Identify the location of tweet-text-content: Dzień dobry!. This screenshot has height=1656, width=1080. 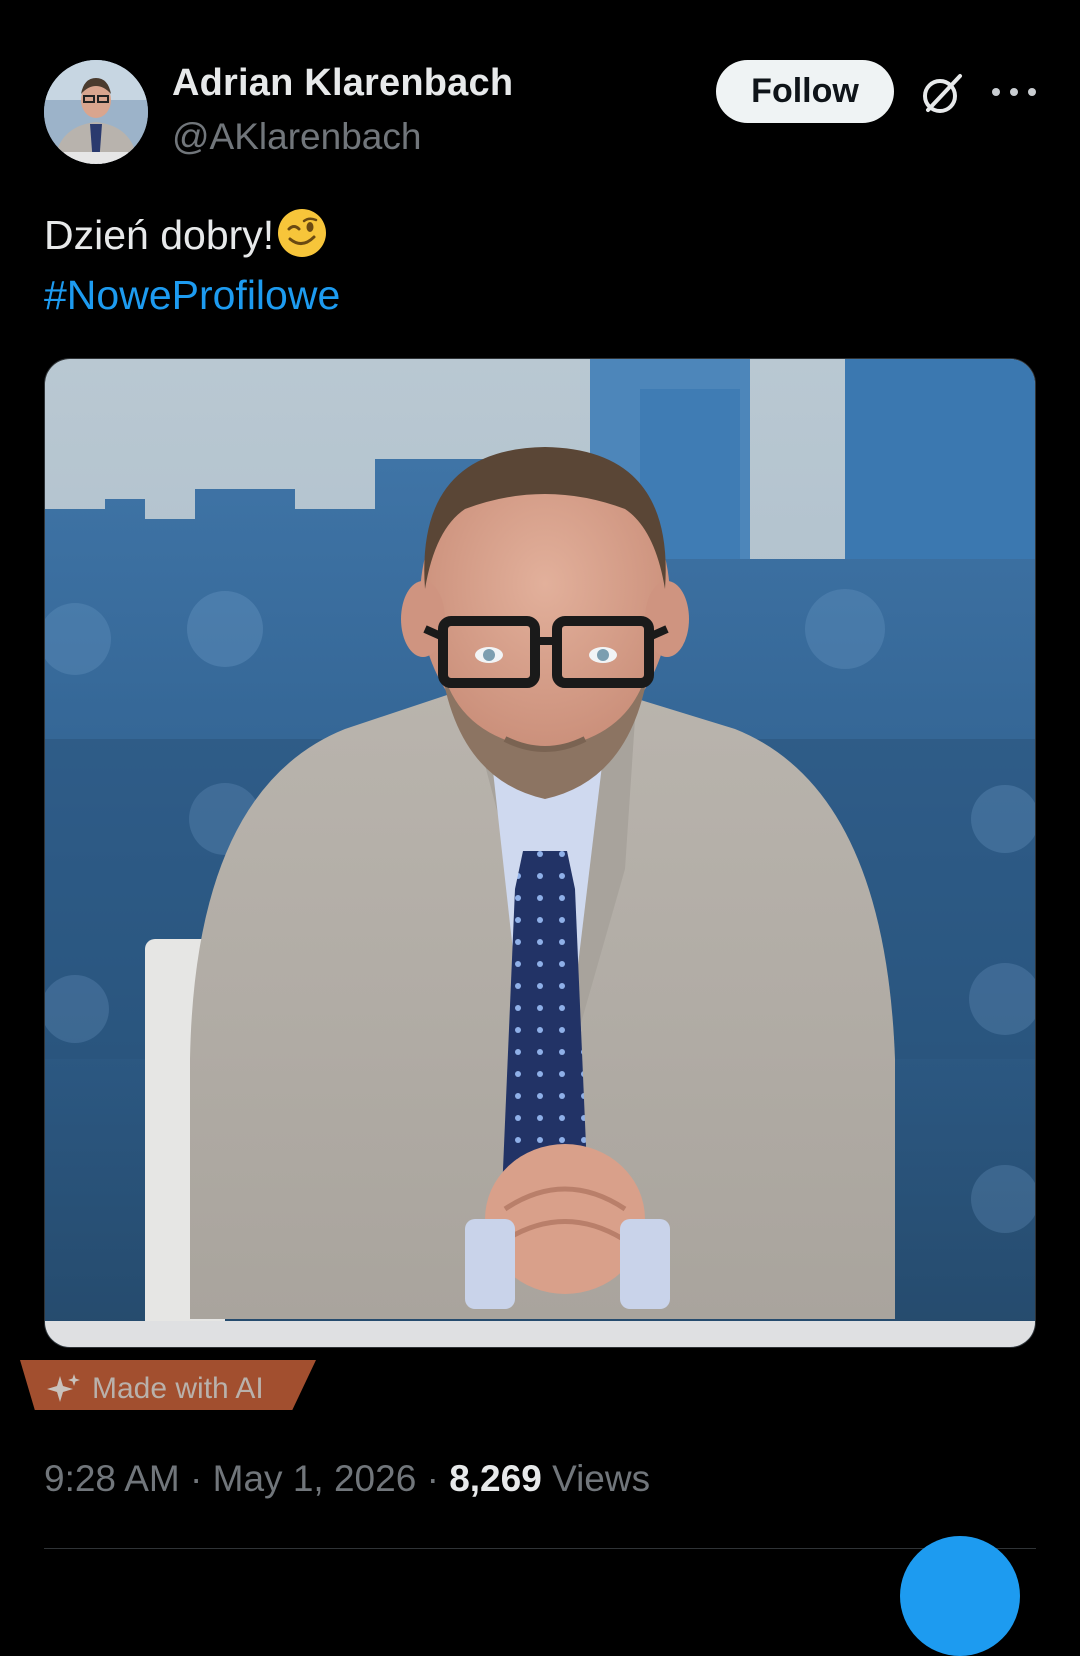
(159, 235).